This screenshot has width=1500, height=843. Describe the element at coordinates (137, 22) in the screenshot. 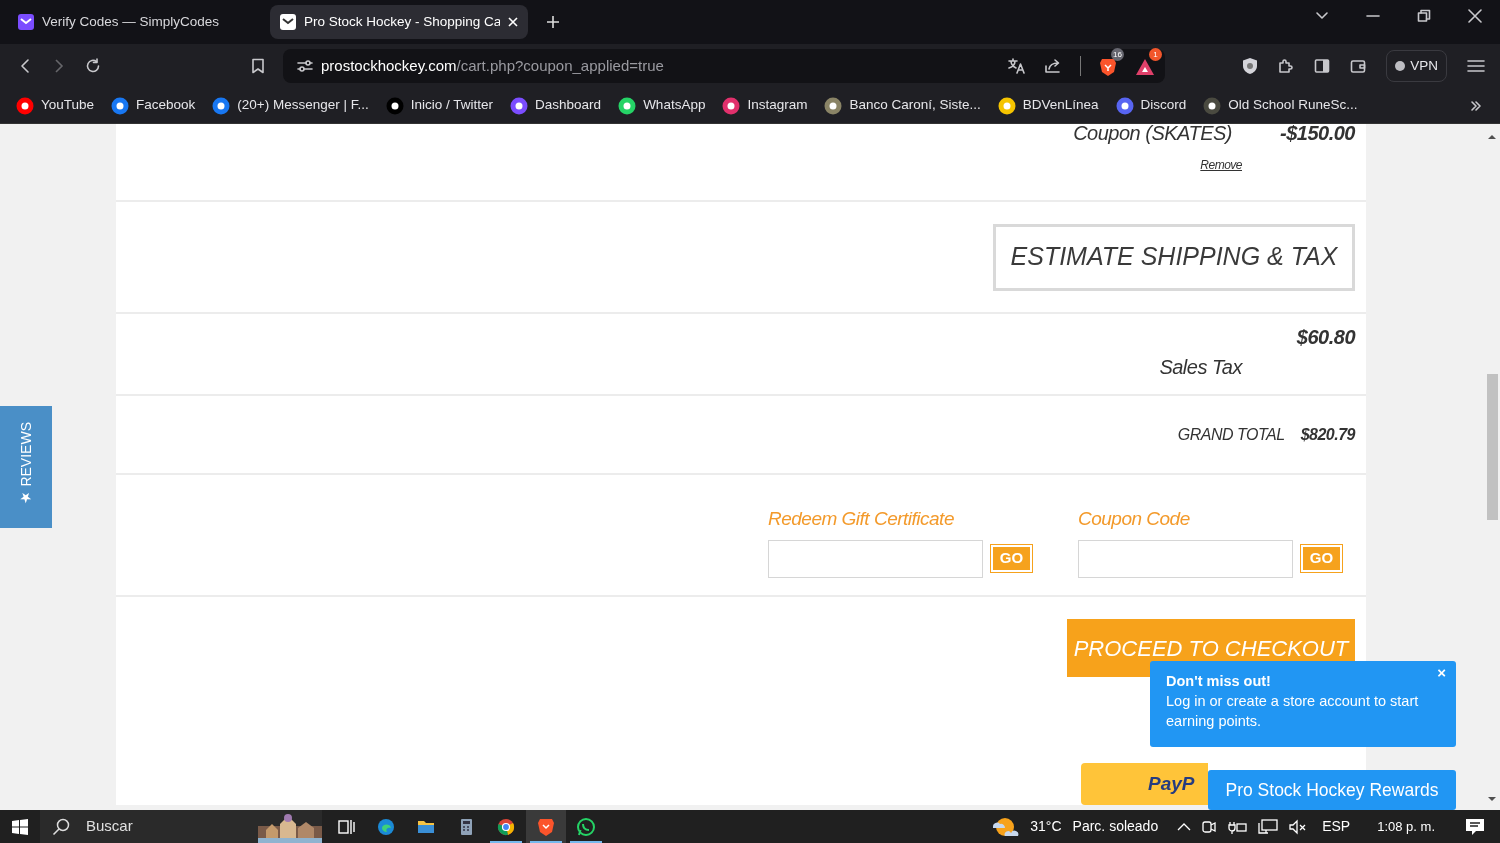

I see `browser-tab: Verify Codes — SimplyCodes` at that location.